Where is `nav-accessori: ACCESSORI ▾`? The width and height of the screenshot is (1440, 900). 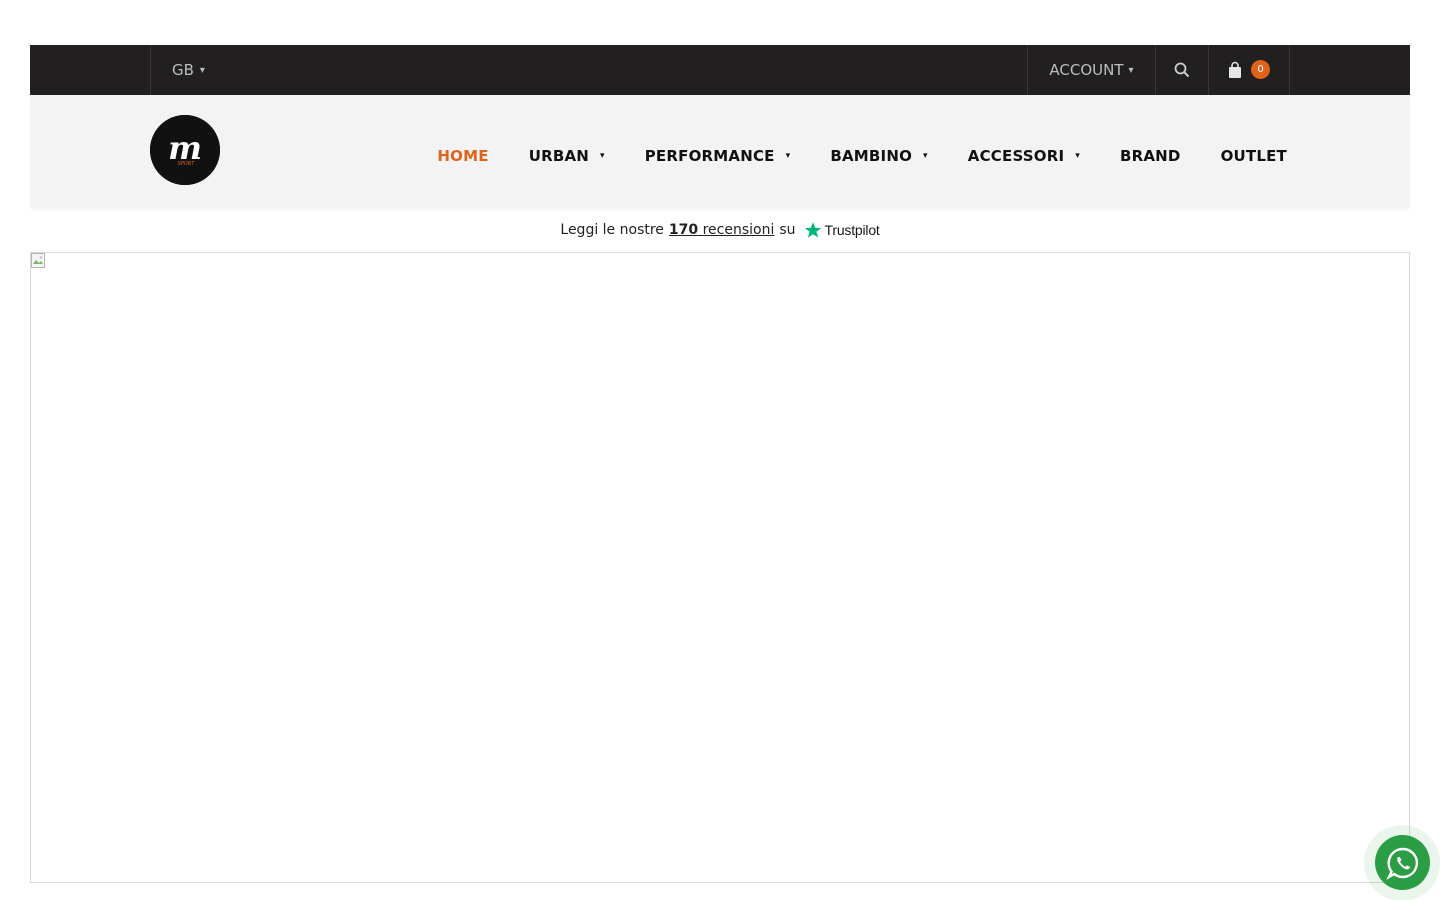
nav-accessori: ACCESSORI ▾ is located at coordinates (1024, 156).